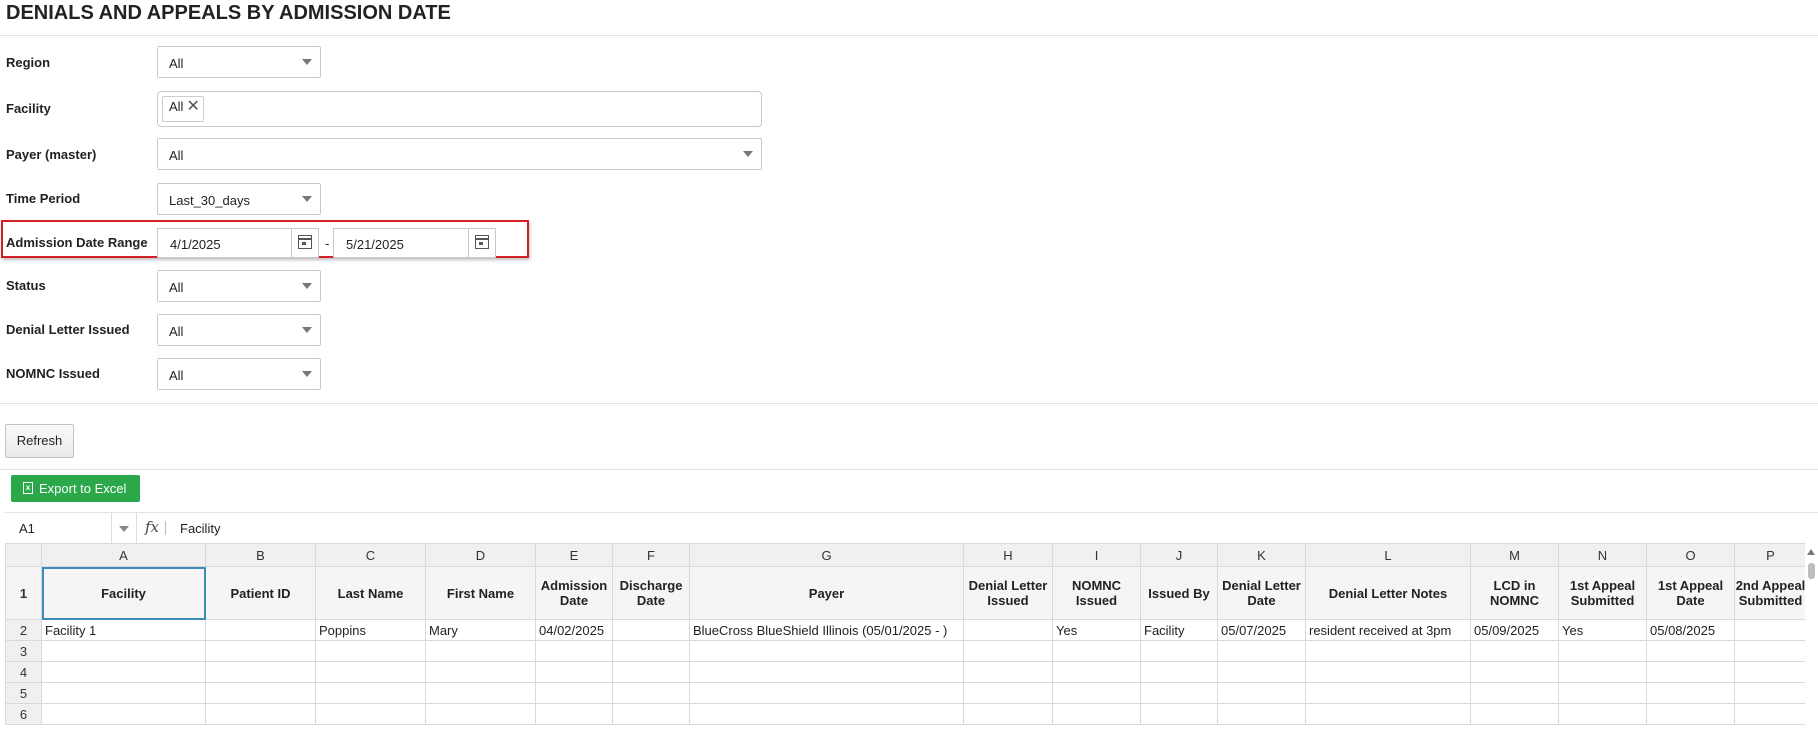 Image resolution: width=1818 pixels, height=734 pixels. What do you see at coordinates (459, 109) in the screenshot?
I see `facility-multiselect: All ✕` at bounding box center [459, 109].